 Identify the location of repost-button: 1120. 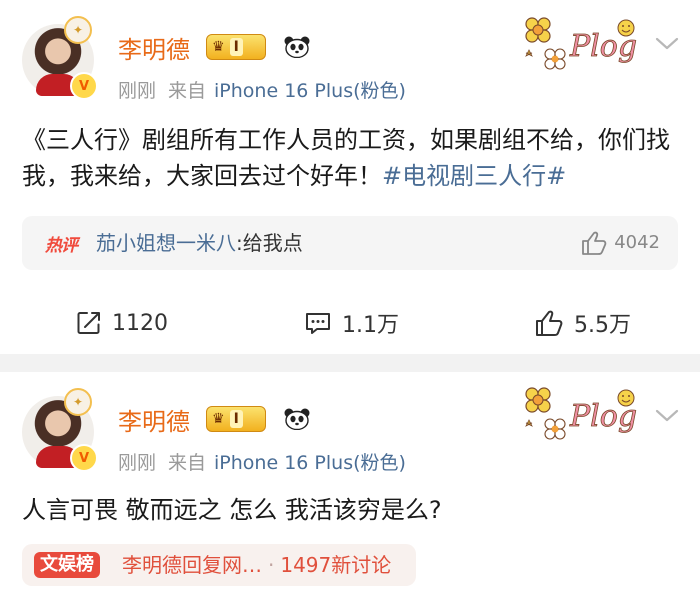
(122, 323).